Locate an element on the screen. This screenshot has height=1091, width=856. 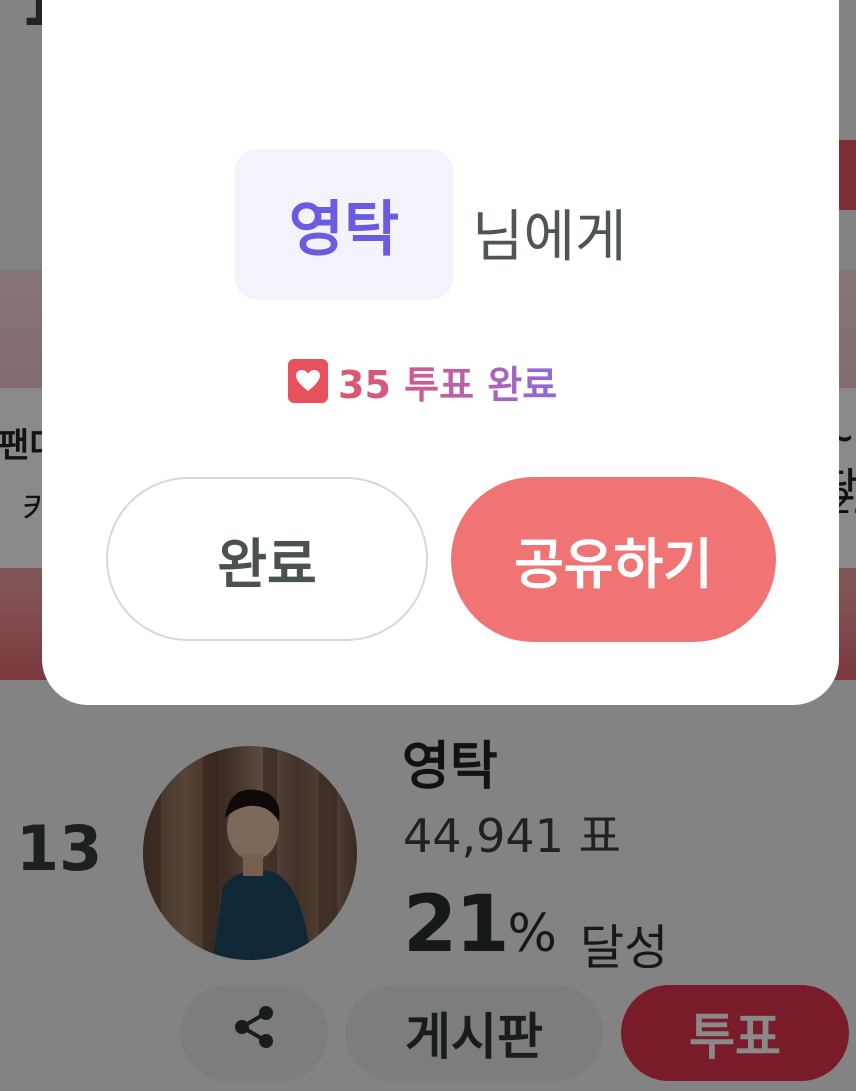
recipient-suffix: 님에게 is located at coordinates (549, 237).